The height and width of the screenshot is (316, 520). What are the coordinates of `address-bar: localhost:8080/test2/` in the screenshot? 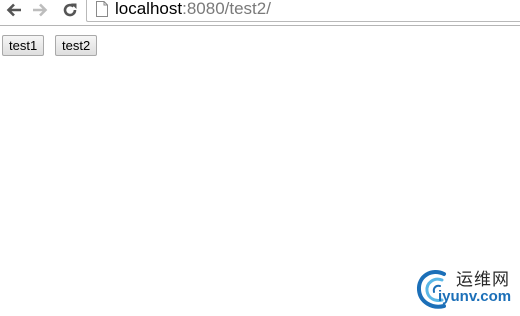 It's located at (303, 11).